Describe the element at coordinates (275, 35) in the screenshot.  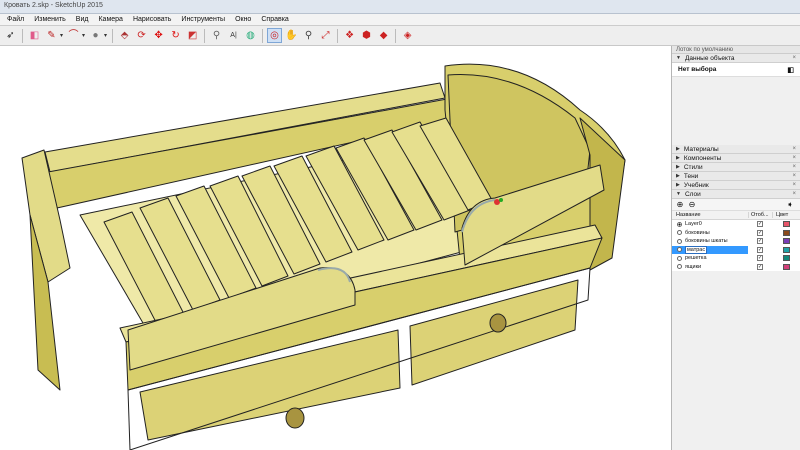
I see `orbit-tool-icon: ◎` at that location.